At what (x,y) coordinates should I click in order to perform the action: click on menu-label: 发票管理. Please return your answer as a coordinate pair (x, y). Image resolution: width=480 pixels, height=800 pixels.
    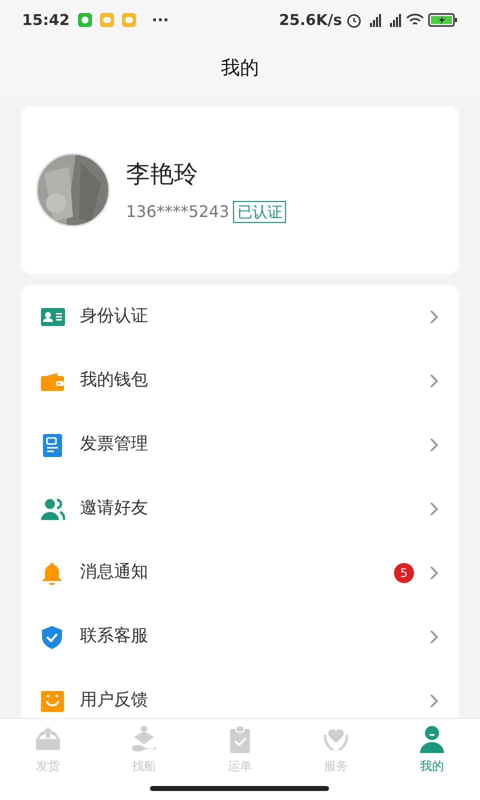
    Looking at the image, I should click on (114, 444).